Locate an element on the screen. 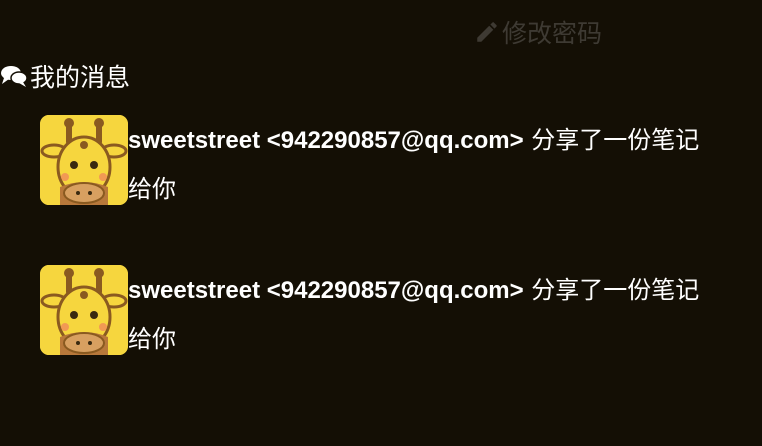  change-password-link: 修改密码 is located at coordinates (538, 32).